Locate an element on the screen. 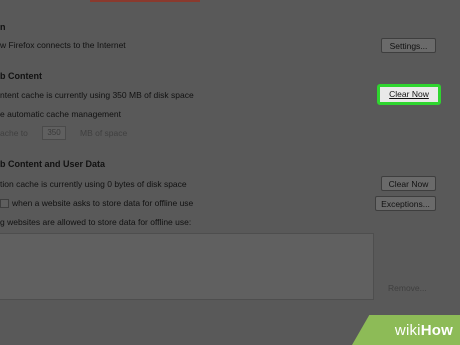 This screenshot has height=345, width=460. tab-edge-accent is located at coordinates (145, 1).